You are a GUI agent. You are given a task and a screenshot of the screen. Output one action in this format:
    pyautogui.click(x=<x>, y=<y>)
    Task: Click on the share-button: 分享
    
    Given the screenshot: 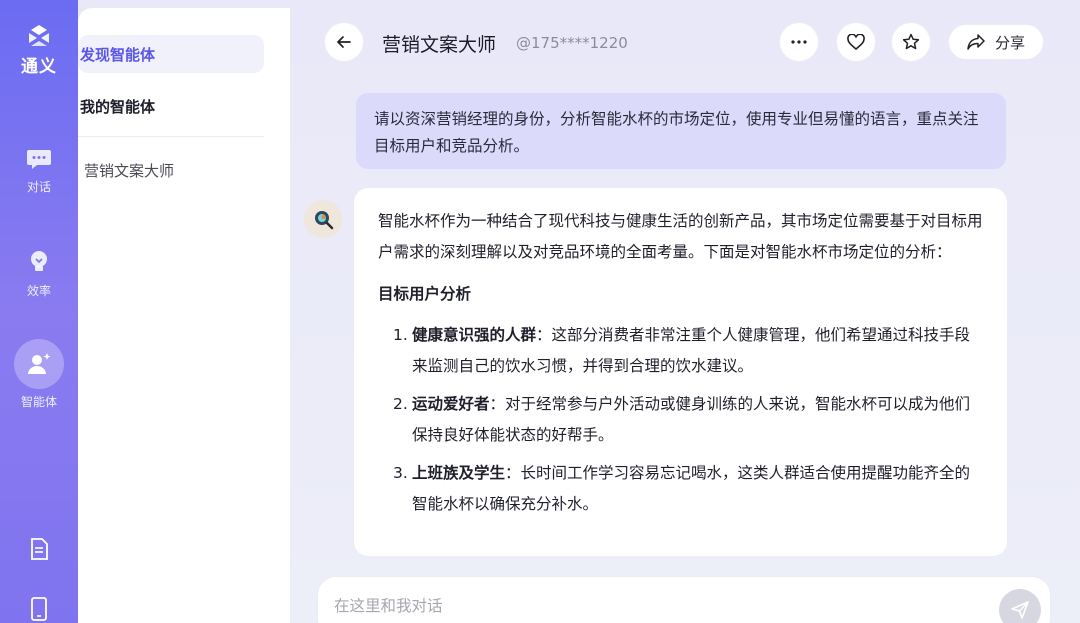 What is the action you would take?
    pyautogui.click(x=996, y=42)
    